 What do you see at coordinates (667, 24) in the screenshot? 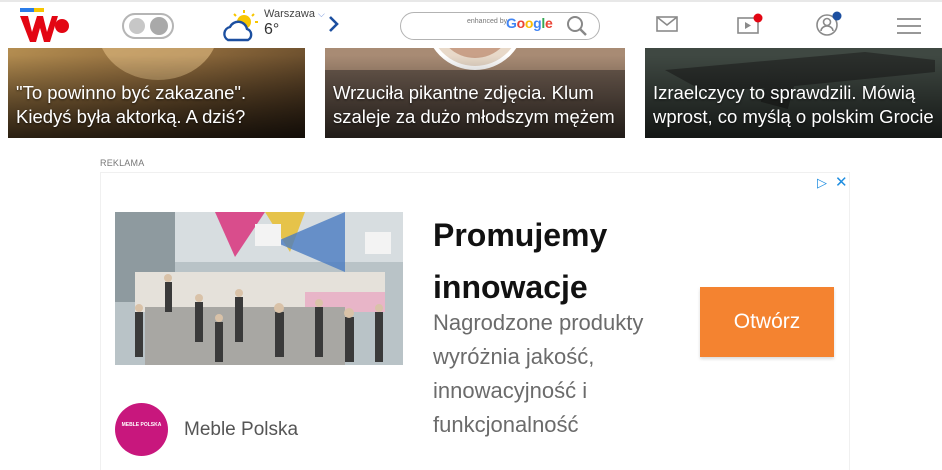
I see `mail-icon` at bounding box center [667, 24].